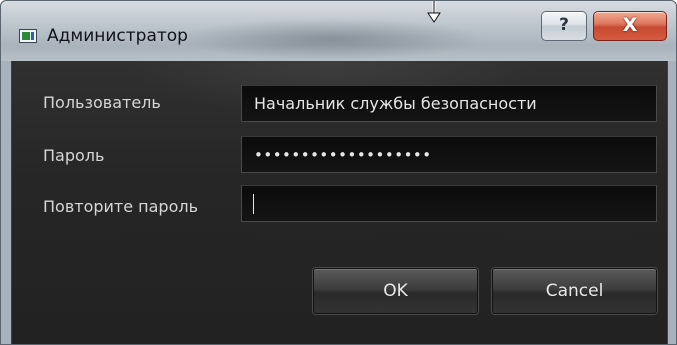  Describe the element at coordinates (117, 36) in the screenshot. I see `window-title: Администратор` at that location.